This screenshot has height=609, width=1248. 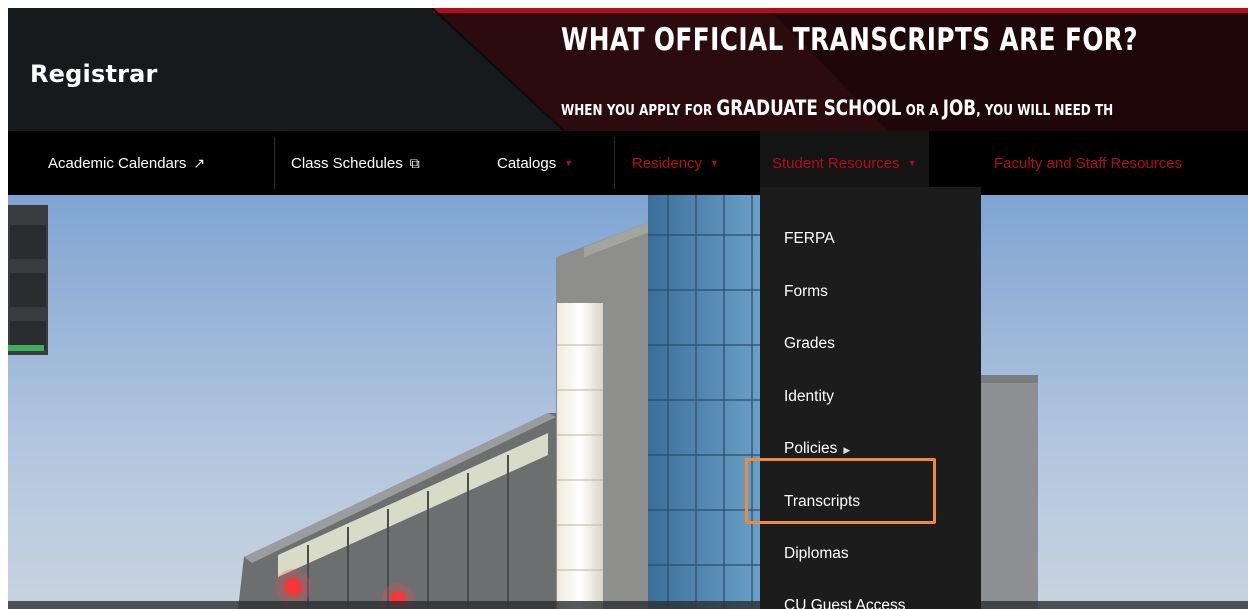 I want to click on nav-item-student-resources: Student Resources ▼, so click(x=844, y=163).